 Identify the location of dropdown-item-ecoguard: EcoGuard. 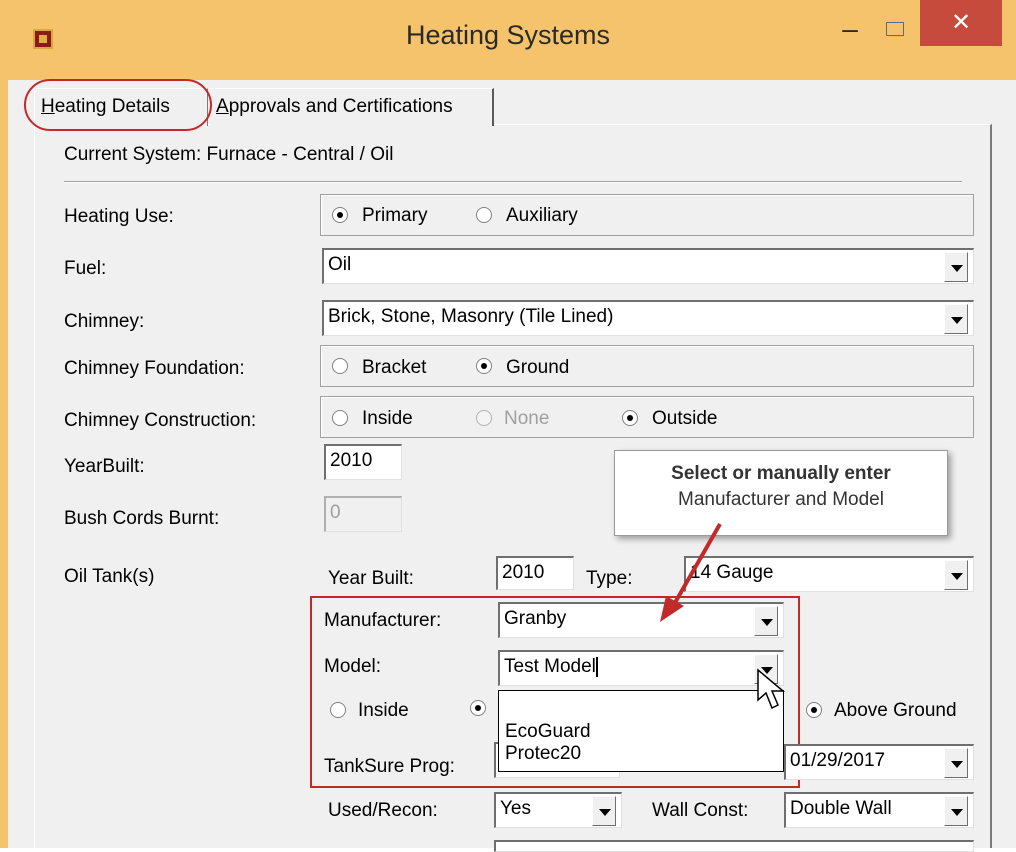
(548, 732).